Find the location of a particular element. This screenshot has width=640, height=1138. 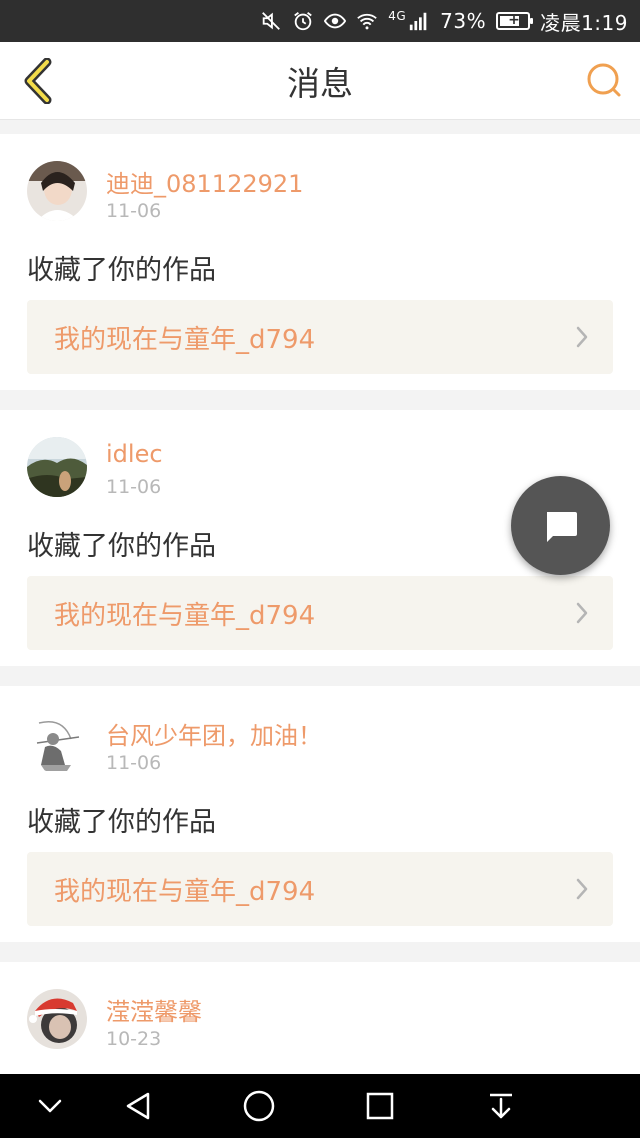

timestamp: 10-23 is located at coordinates (134, 1039).